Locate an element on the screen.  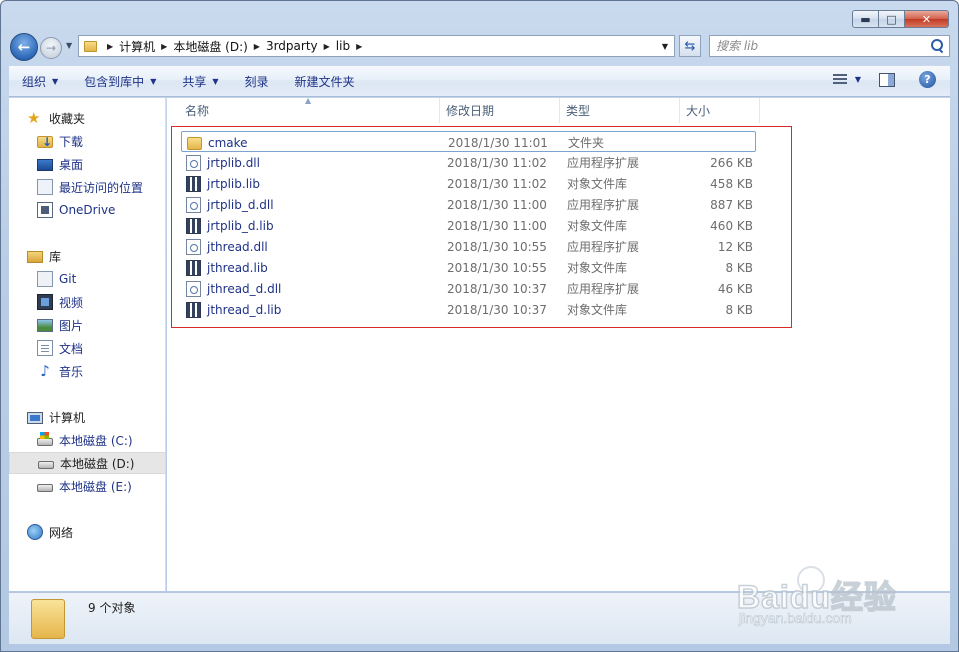
file-size: 46 KB is located at coordinates (735, 288).